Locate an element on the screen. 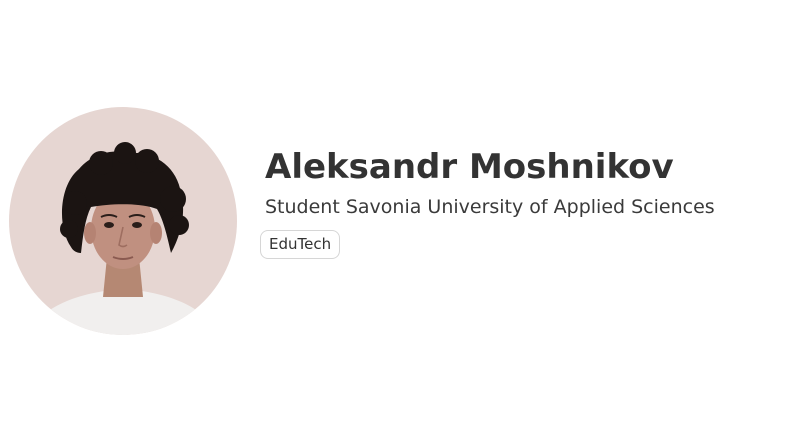  profile-name: Aleksandr Moshnikov is located at coordinates (469, 167).